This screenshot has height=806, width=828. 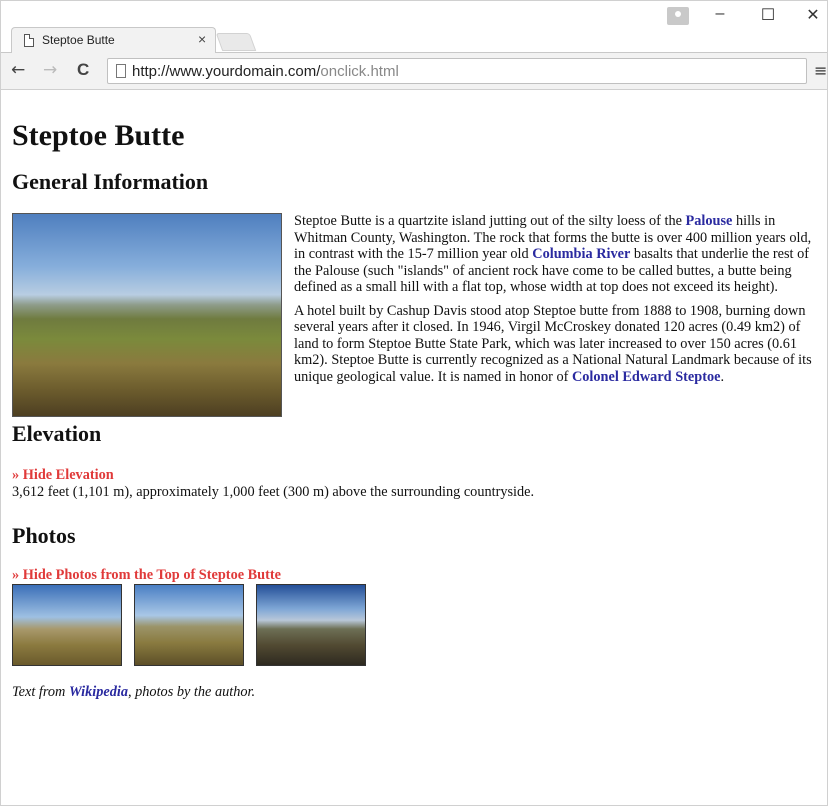 What do you see at coordinates (709, 221) in the screenshot?
I see `palouse-link: Palouse` at bounding box center [709, 221].